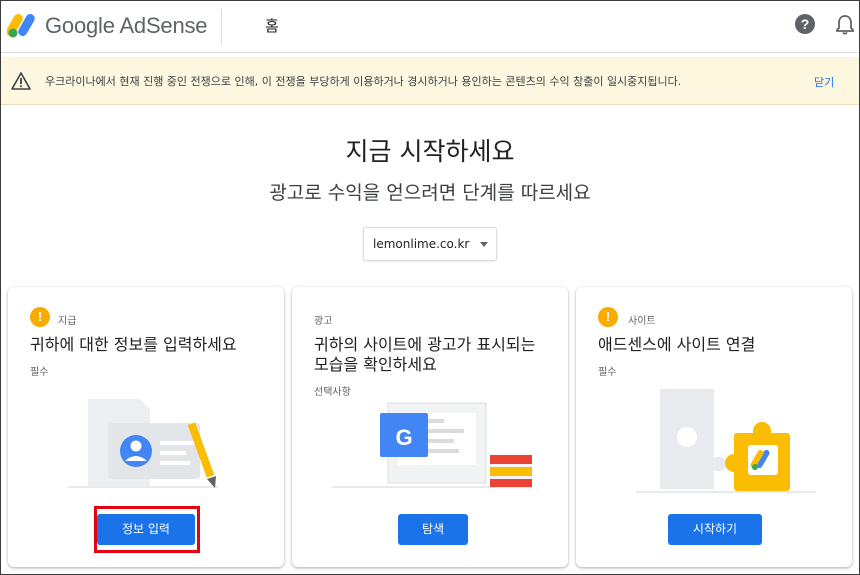 This screenshot has width=860, height=575. What do you see at coordinates (433, 529) in the screenshot?
I see `explore-button: 탐색` at bounding box center [433, 529].